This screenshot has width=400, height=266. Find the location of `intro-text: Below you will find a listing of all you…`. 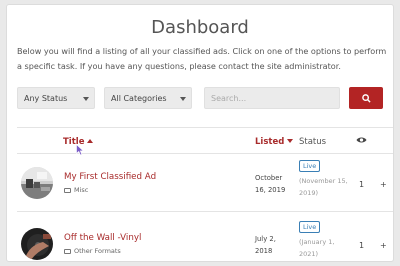

intro-text: Below you will find a listing of all you… is located at coordinates (202, 58).